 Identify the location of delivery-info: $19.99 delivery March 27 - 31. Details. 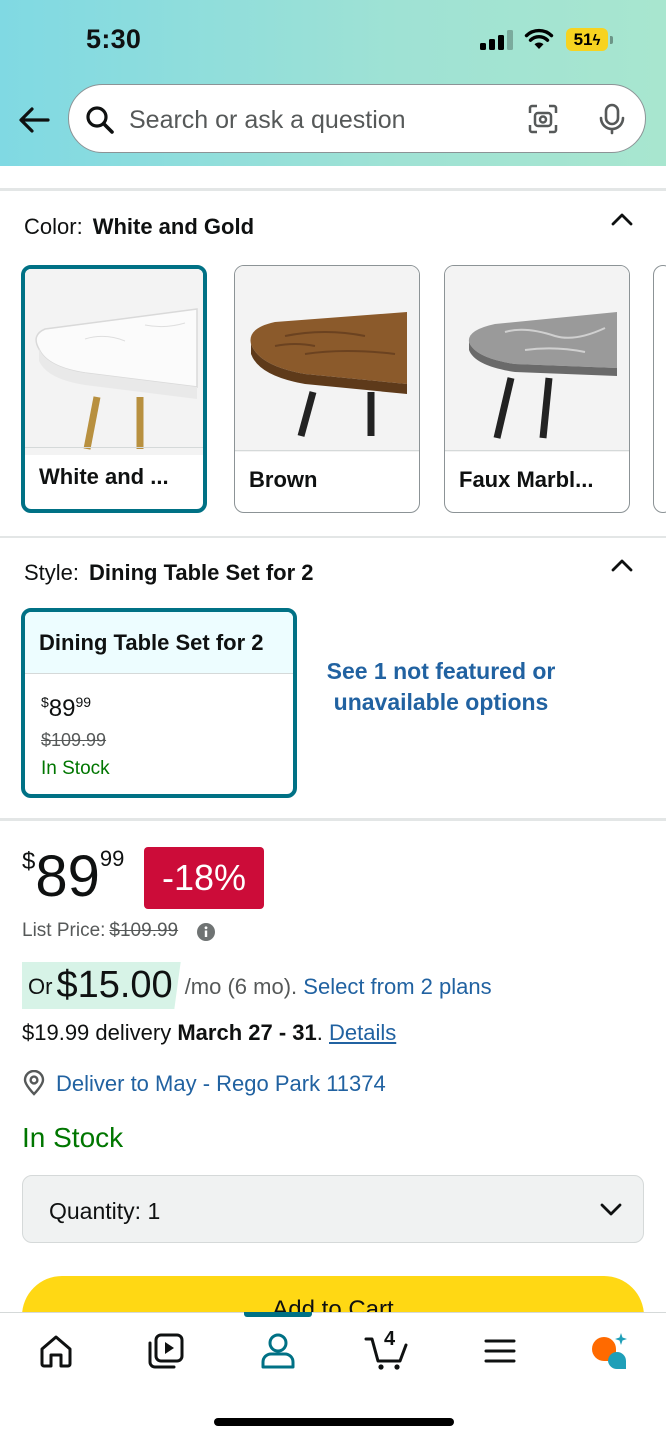
(209, 1032).